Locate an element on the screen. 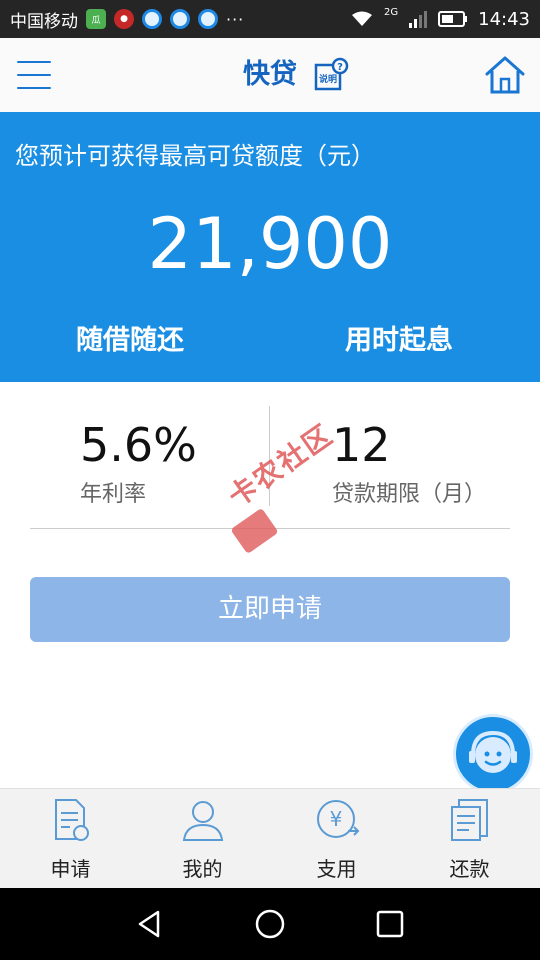 The height and width of the screenshot is (960, 540). nav-label-apply: 申请 is located at coordinates (70, 869).